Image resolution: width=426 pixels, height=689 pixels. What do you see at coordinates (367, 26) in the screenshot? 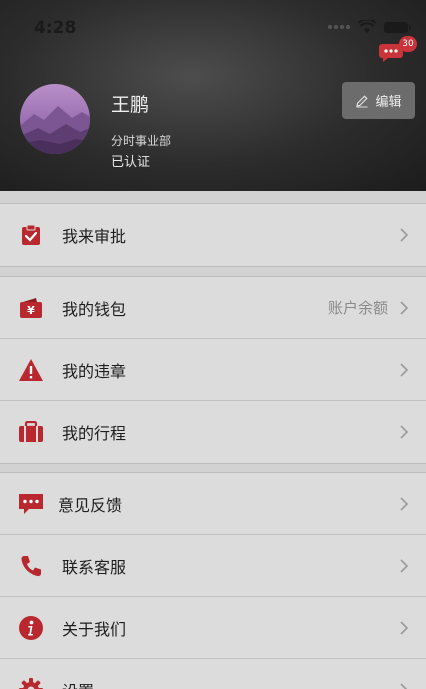
I see `wifi-icon` at bounding box center [367, 26].